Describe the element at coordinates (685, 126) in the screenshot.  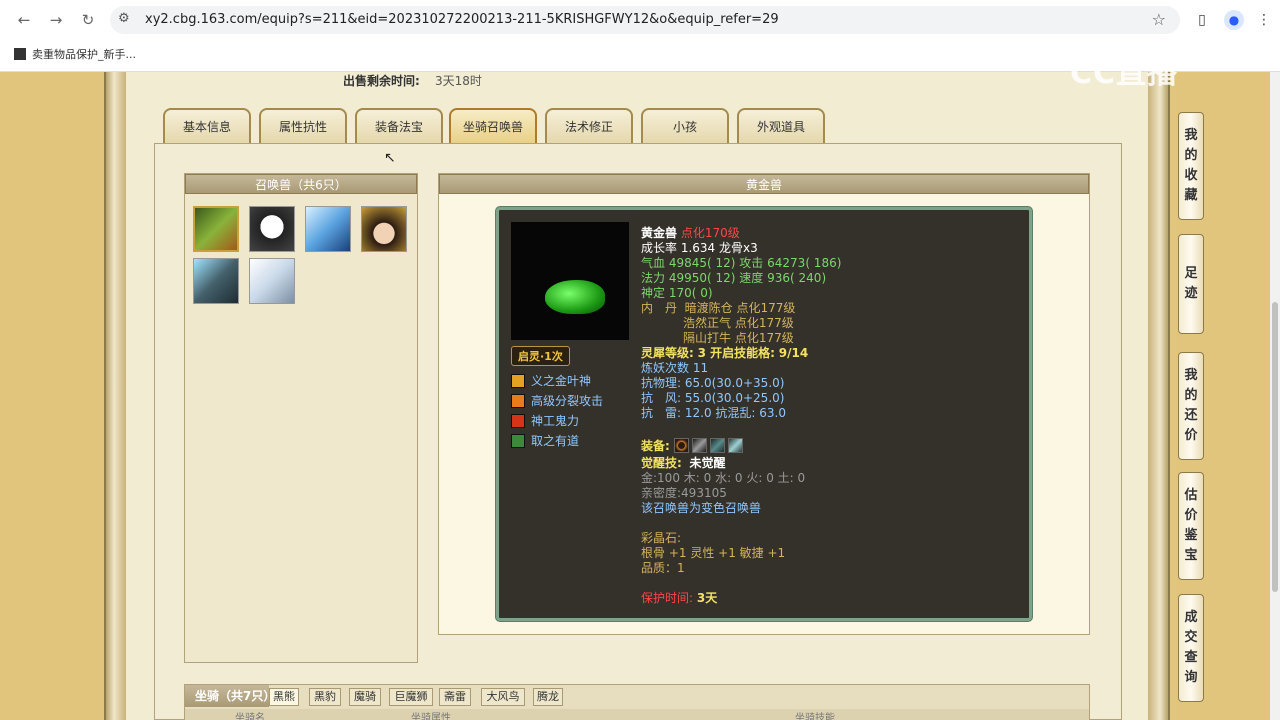
I see `tab-children: 小孩` at that location.